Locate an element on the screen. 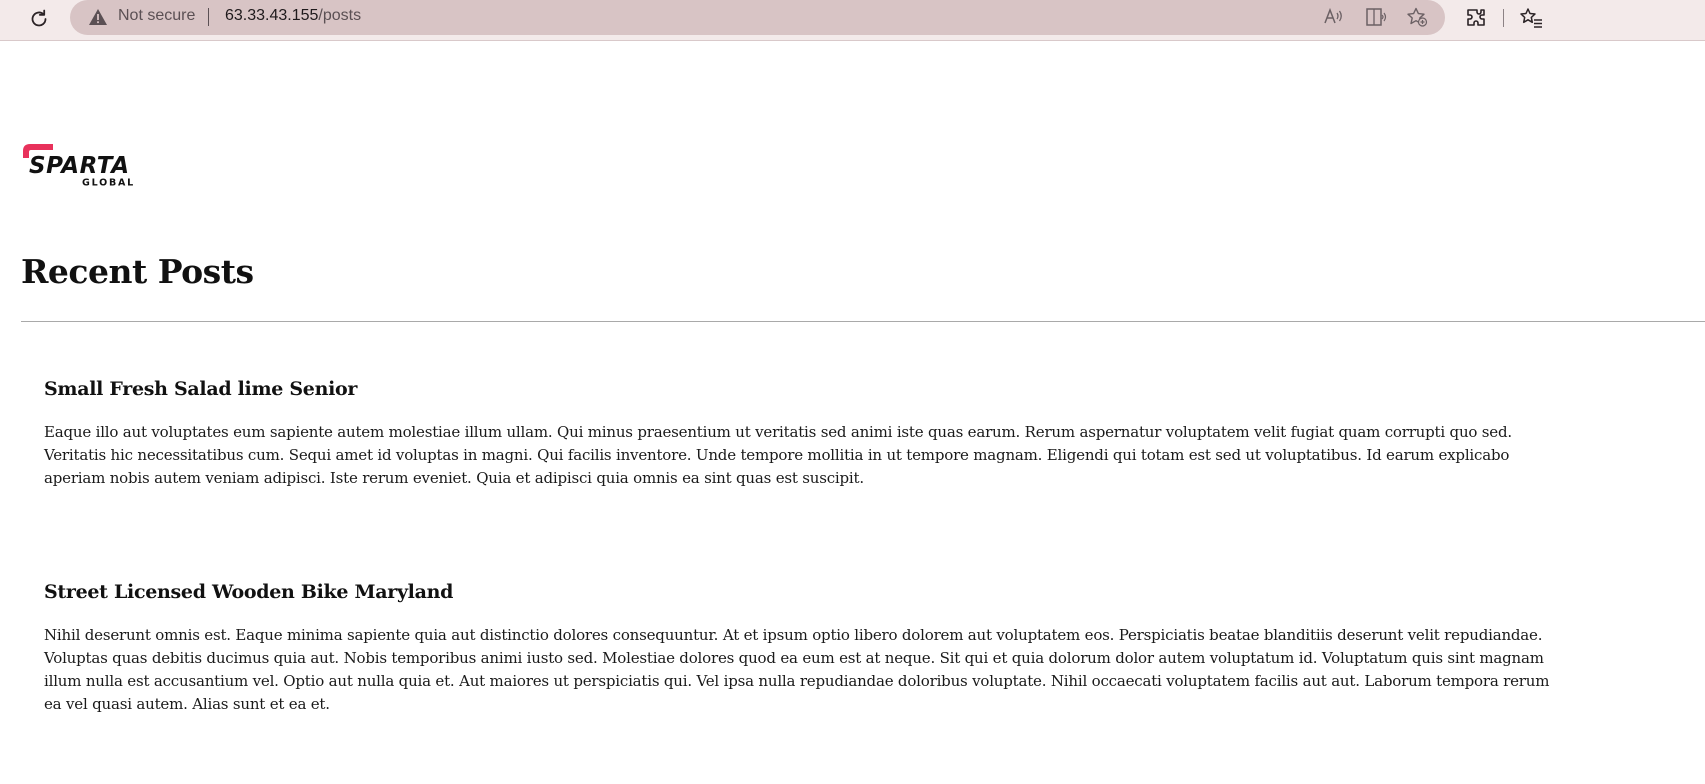 The width and height of the screenshot is (1705, 784). read-aloud-icon is located at coordinates (1334, 17).